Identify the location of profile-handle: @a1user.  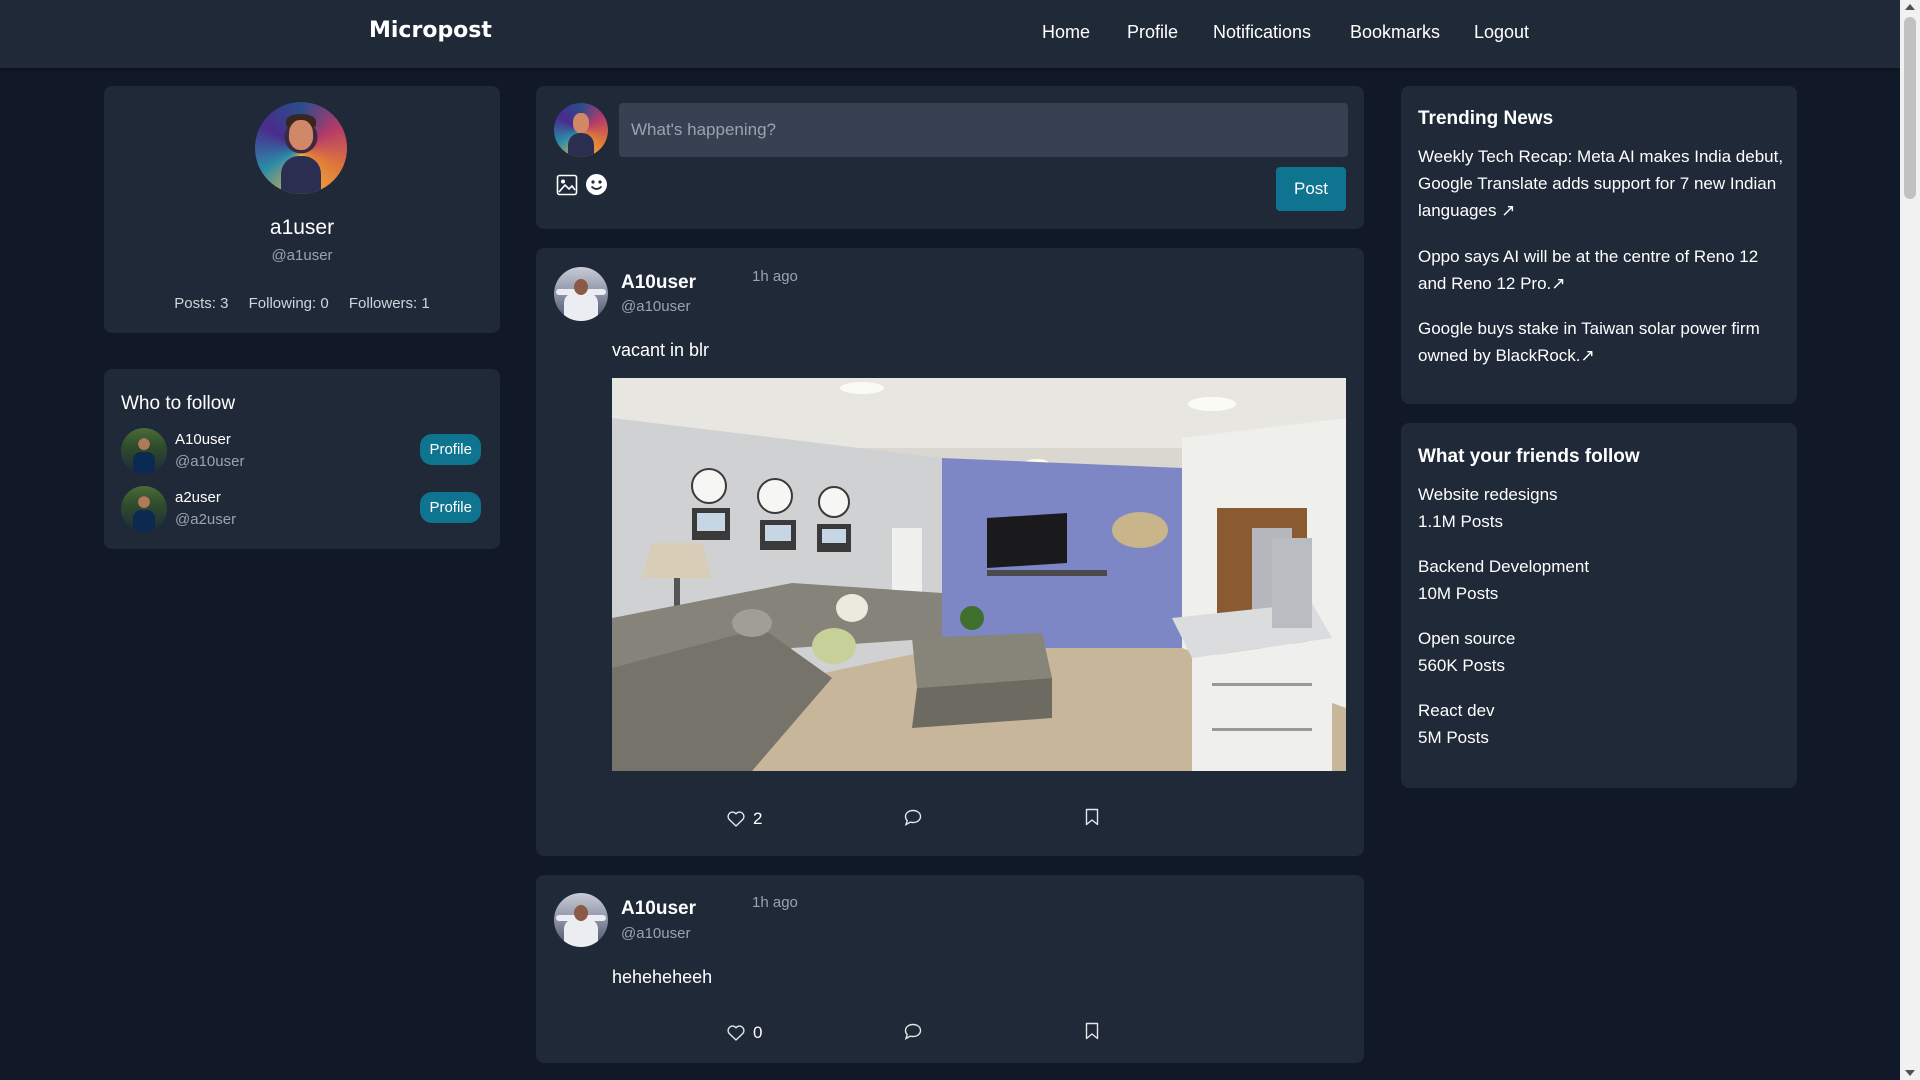
(302, 255).